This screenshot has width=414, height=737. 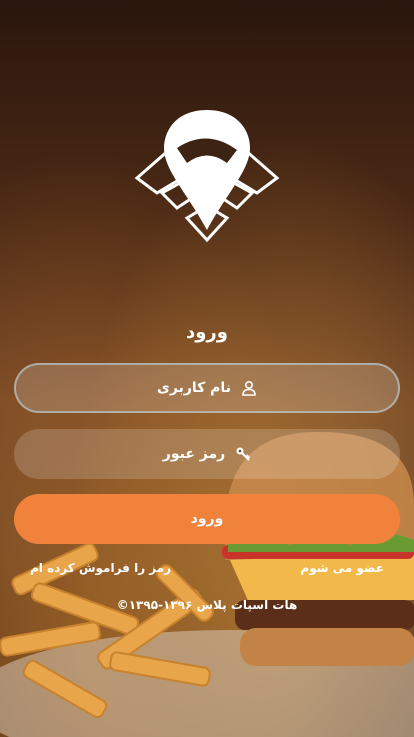 What do you see at coordinates (342, 568) in the screenshot?
I see `join-link: عضو می شوم` at bounding box center [342, 568].